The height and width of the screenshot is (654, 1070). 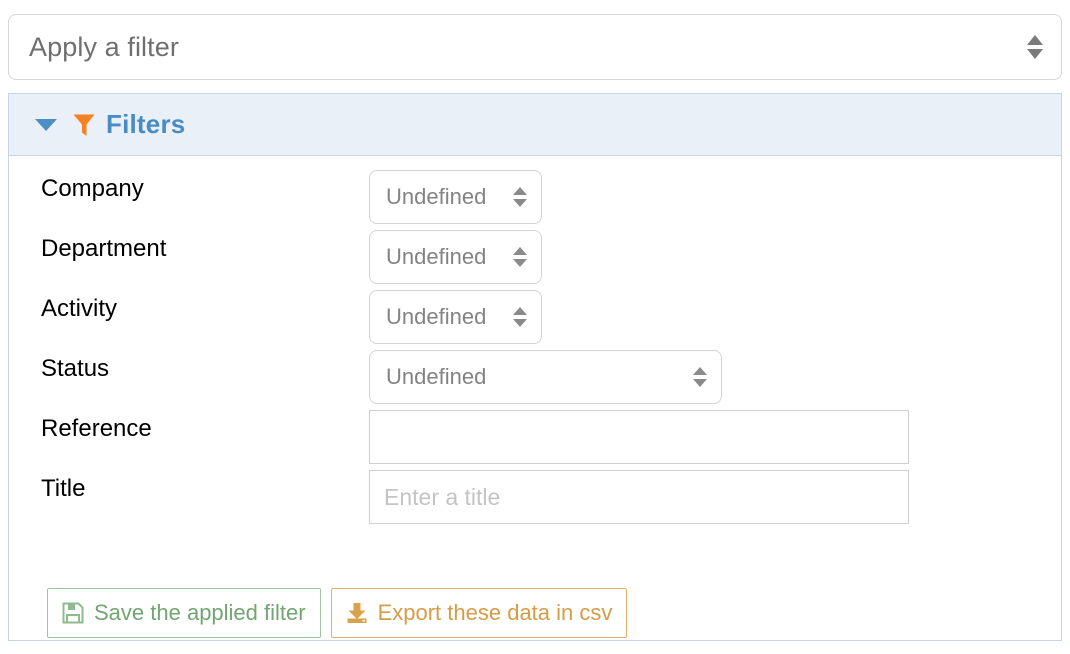 I want to click on filters-panel-header: Filters, so click(x=535, y=125).